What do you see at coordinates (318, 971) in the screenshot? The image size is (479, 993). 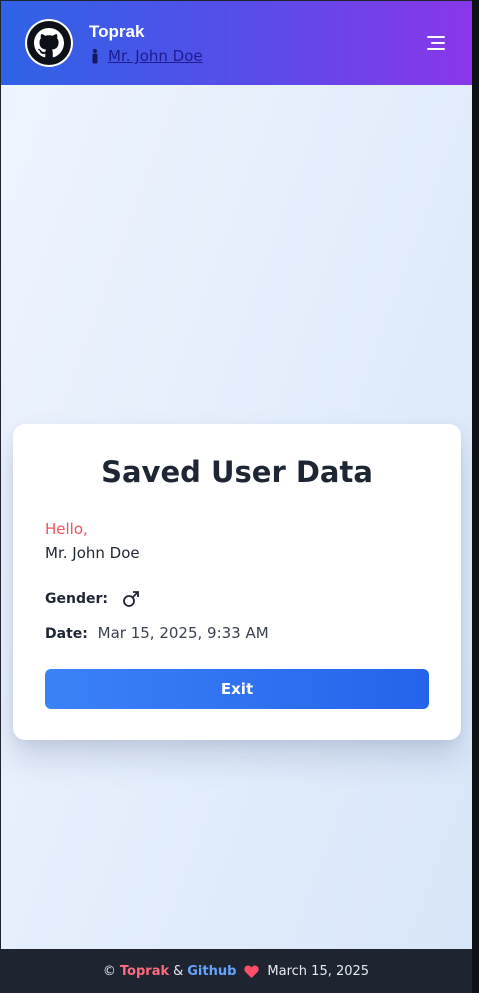 I see `footer-date: March 15, 2025` at bounding box center [318, 971].